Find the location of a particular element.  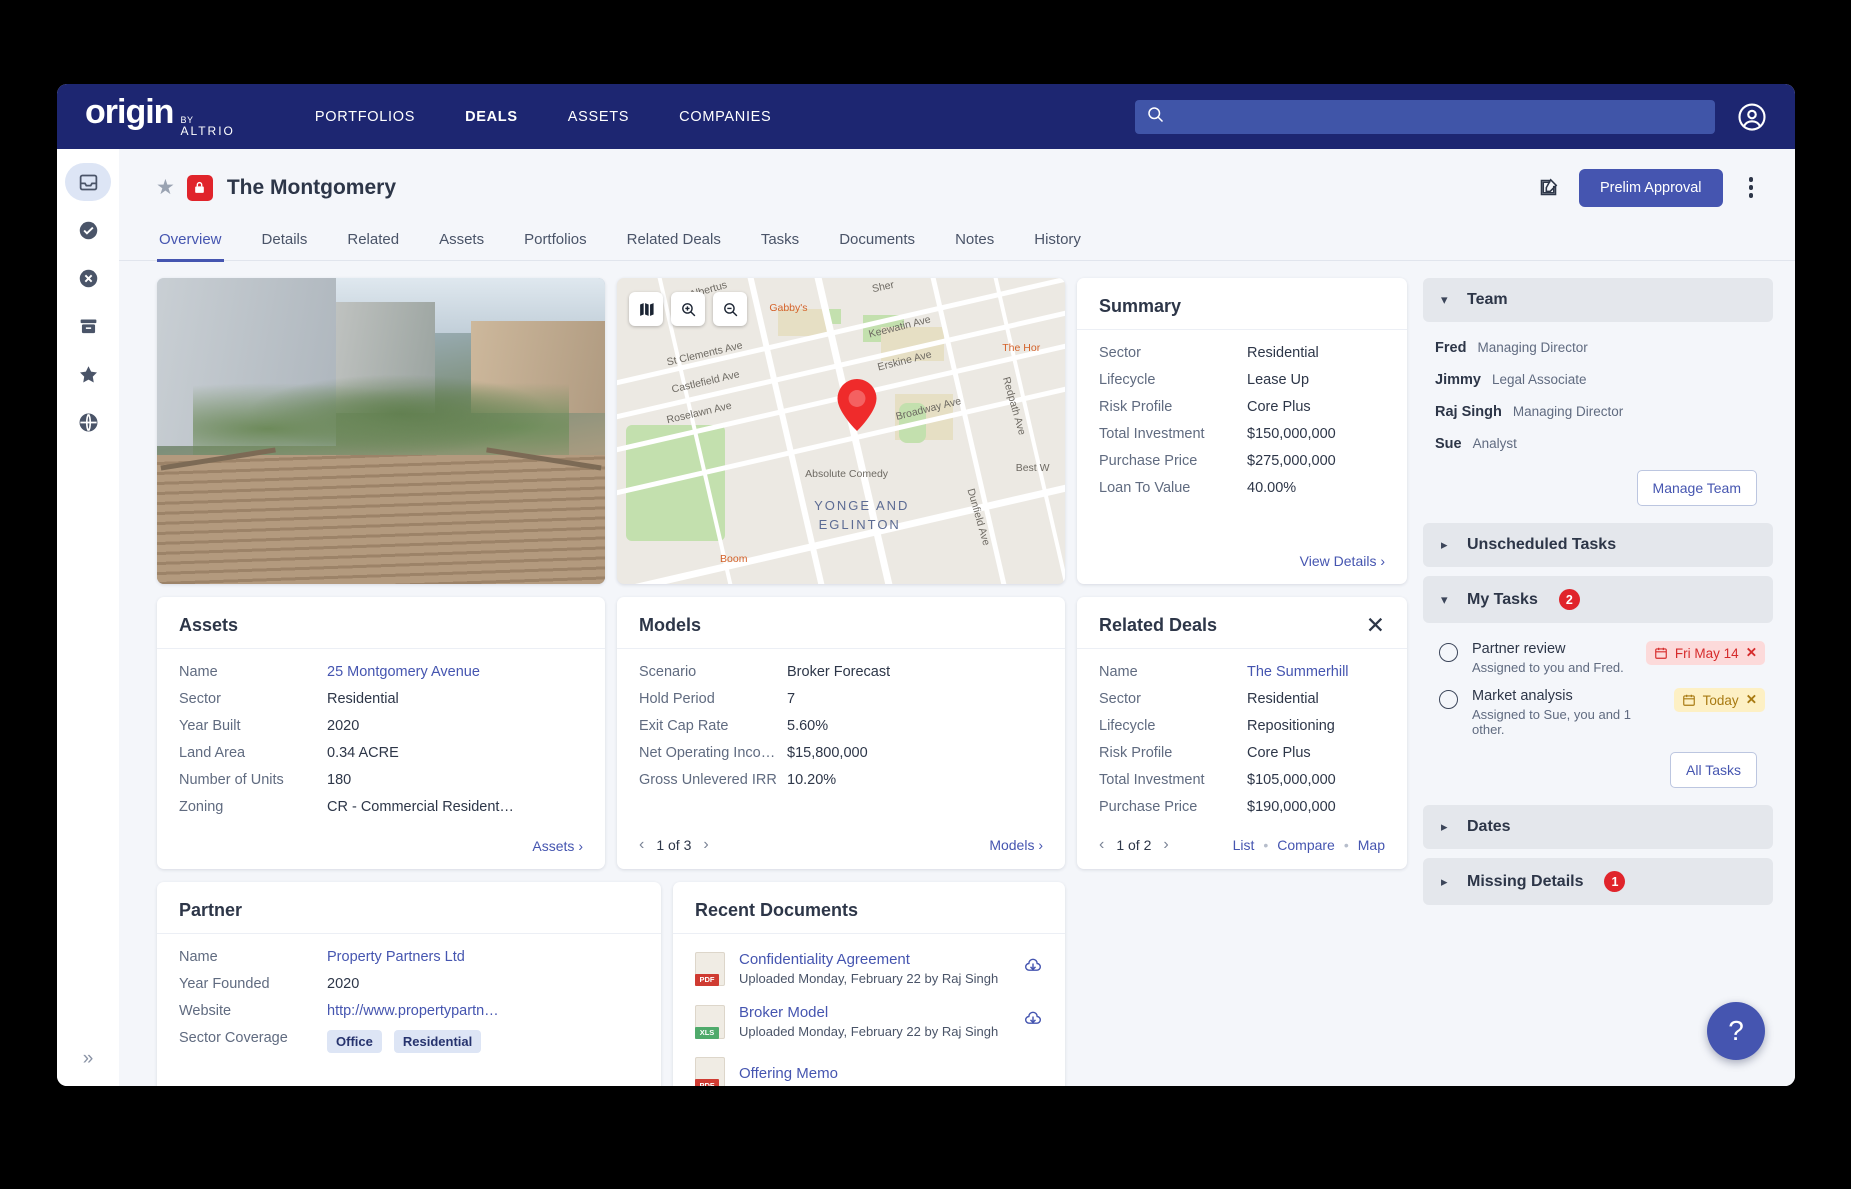

prelim-approval-button: Prelim Approval is located at coordinates (1650, 187).